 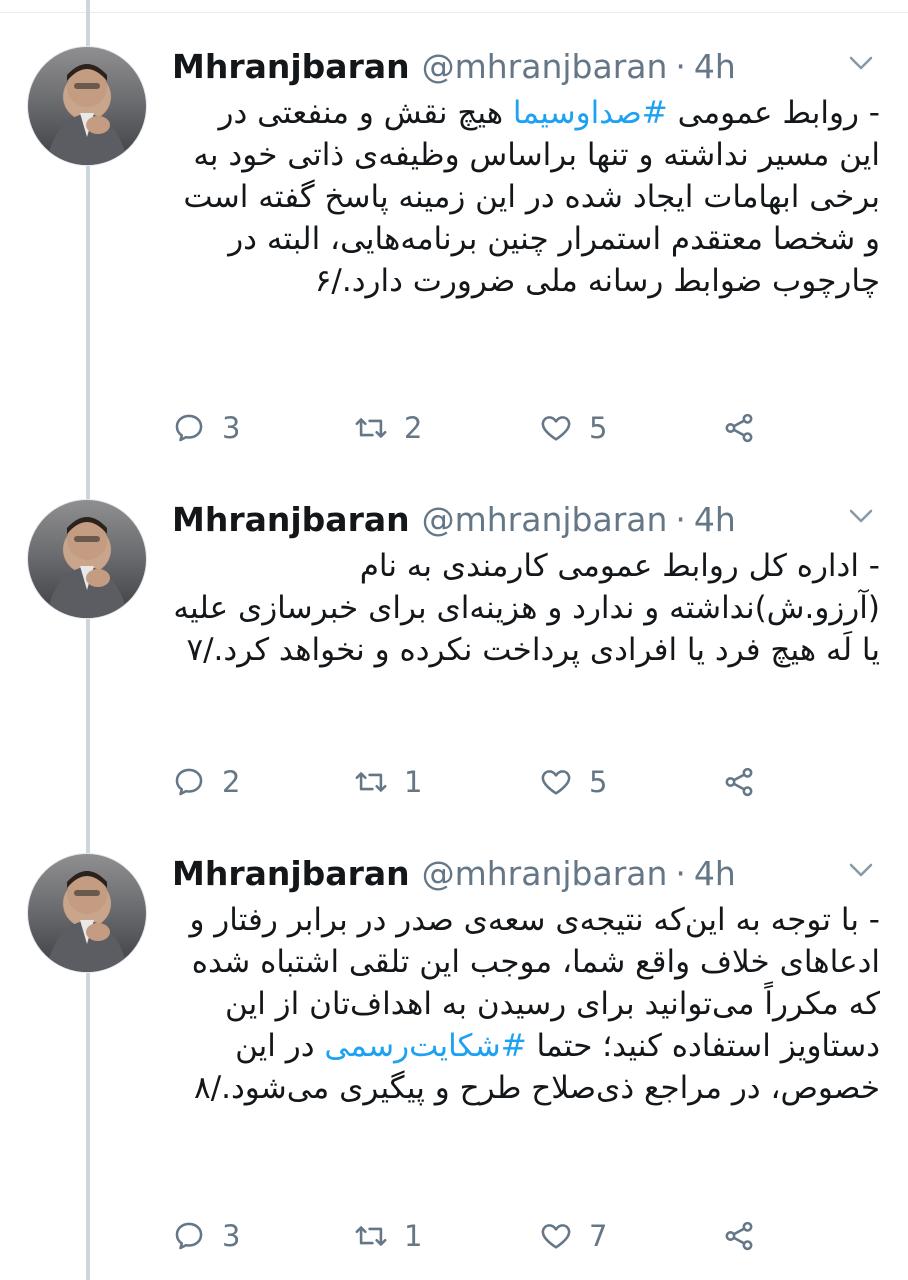 What do you see at coordinates (413, 428) in the screenshot?
I see `retweet-count: 2` at bounding box center [413, 428].